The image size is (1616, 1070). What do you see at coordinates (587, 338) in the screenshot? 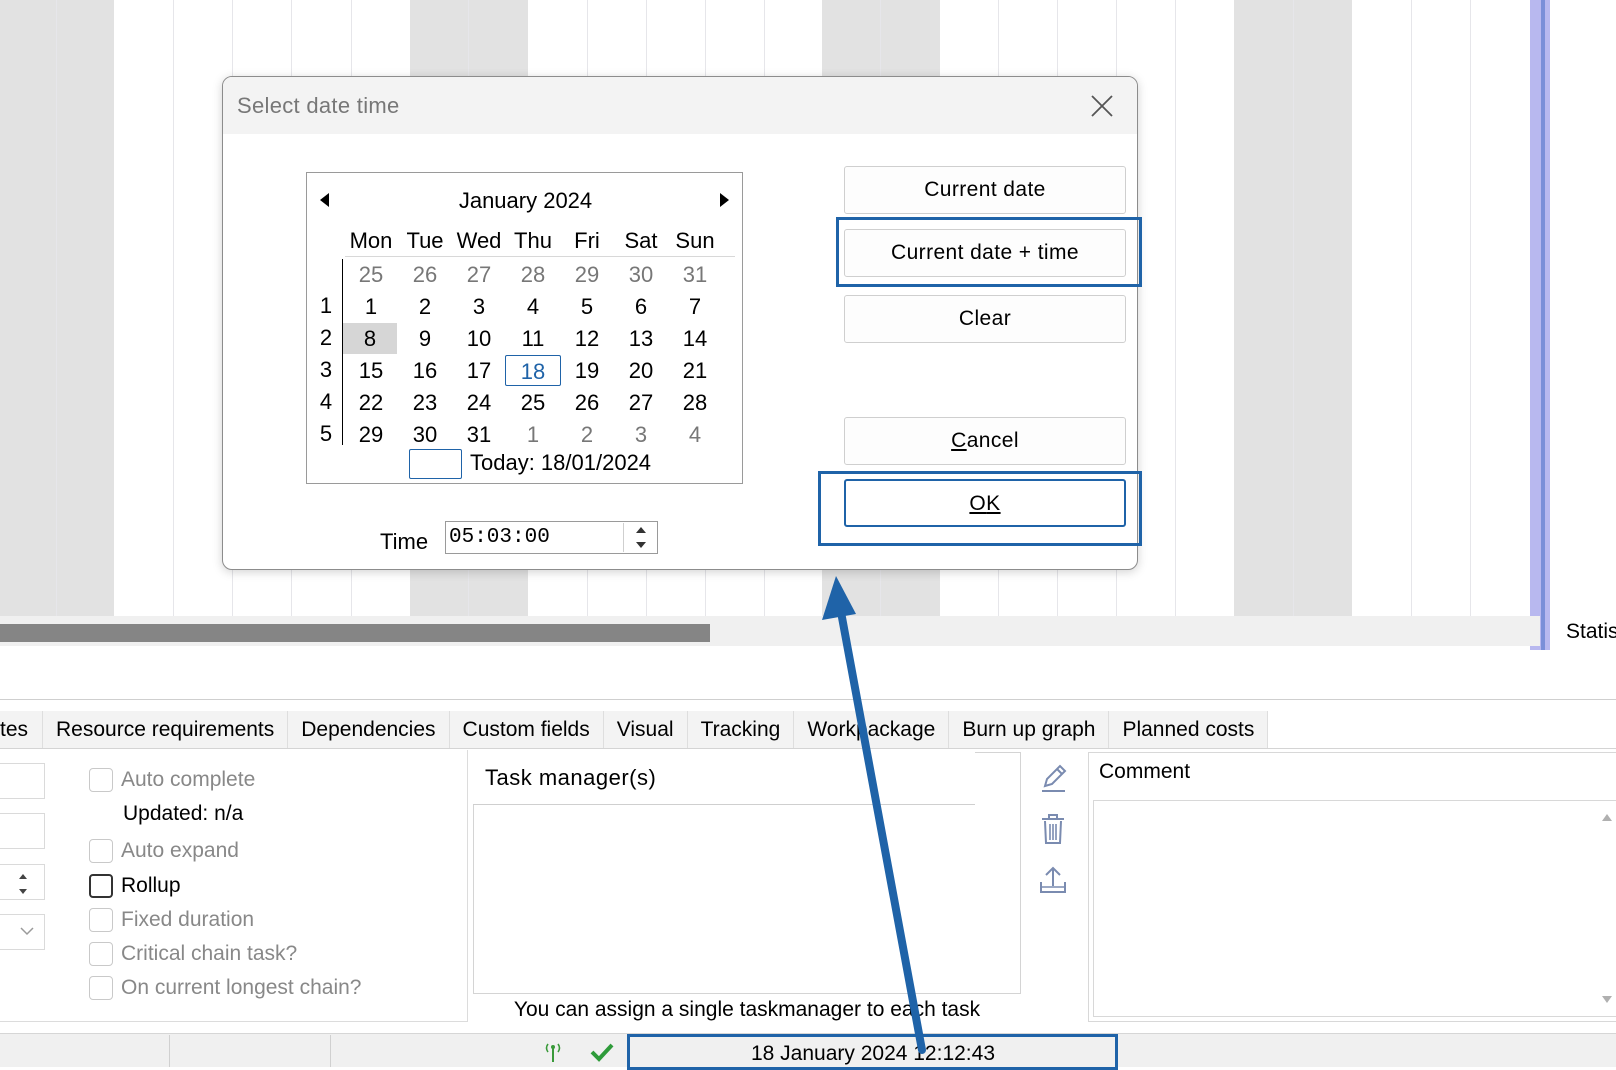
I see `calendar-day: 12` at bounding box center [587, 338].